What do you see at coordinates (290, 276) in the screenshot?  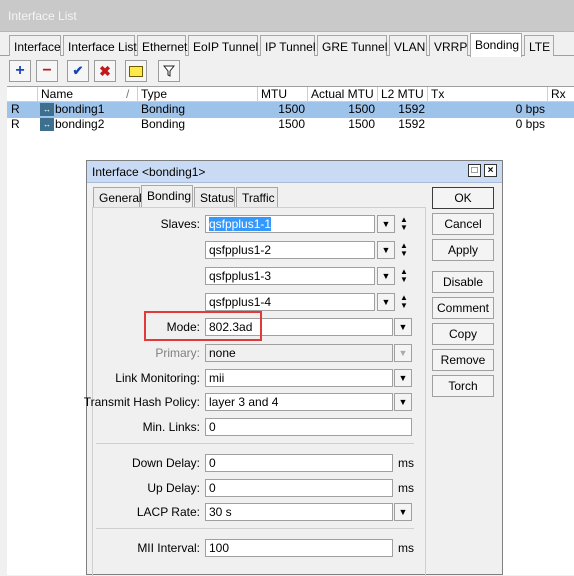 I see `slave-select-3: qsfpplus1-3` at bounding box center [290, 276].